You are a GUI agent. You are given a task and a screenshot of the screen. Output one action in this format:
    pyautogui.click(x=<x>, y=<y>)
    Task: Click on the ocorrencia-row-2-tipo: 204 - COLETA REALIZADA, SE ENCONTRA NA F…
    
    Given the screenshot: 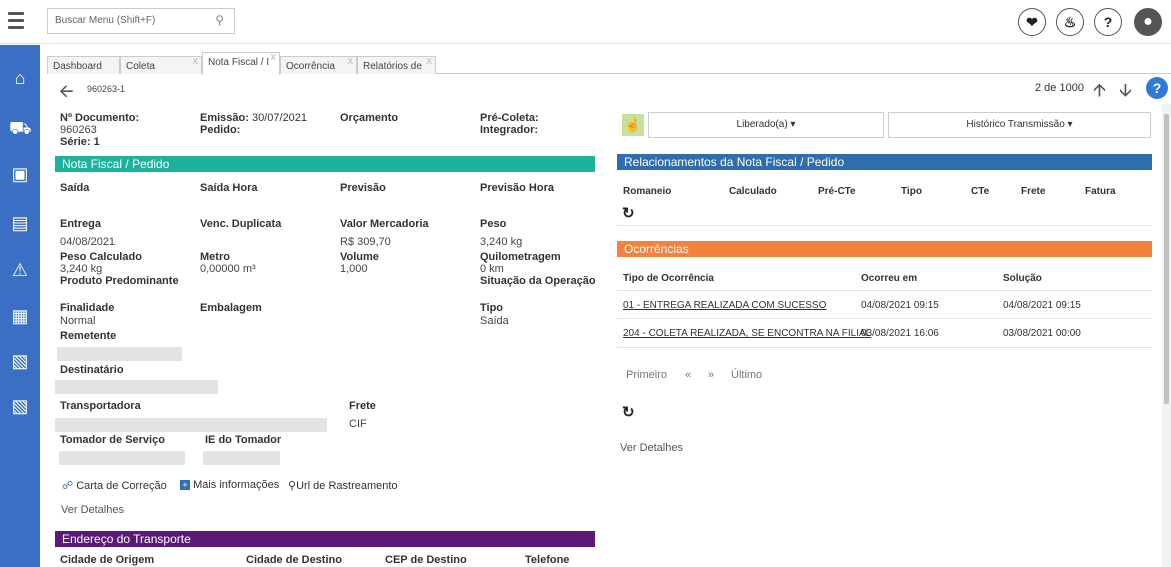 What is the action you would take?
    pyautogui.click(x=747, y=333)
    